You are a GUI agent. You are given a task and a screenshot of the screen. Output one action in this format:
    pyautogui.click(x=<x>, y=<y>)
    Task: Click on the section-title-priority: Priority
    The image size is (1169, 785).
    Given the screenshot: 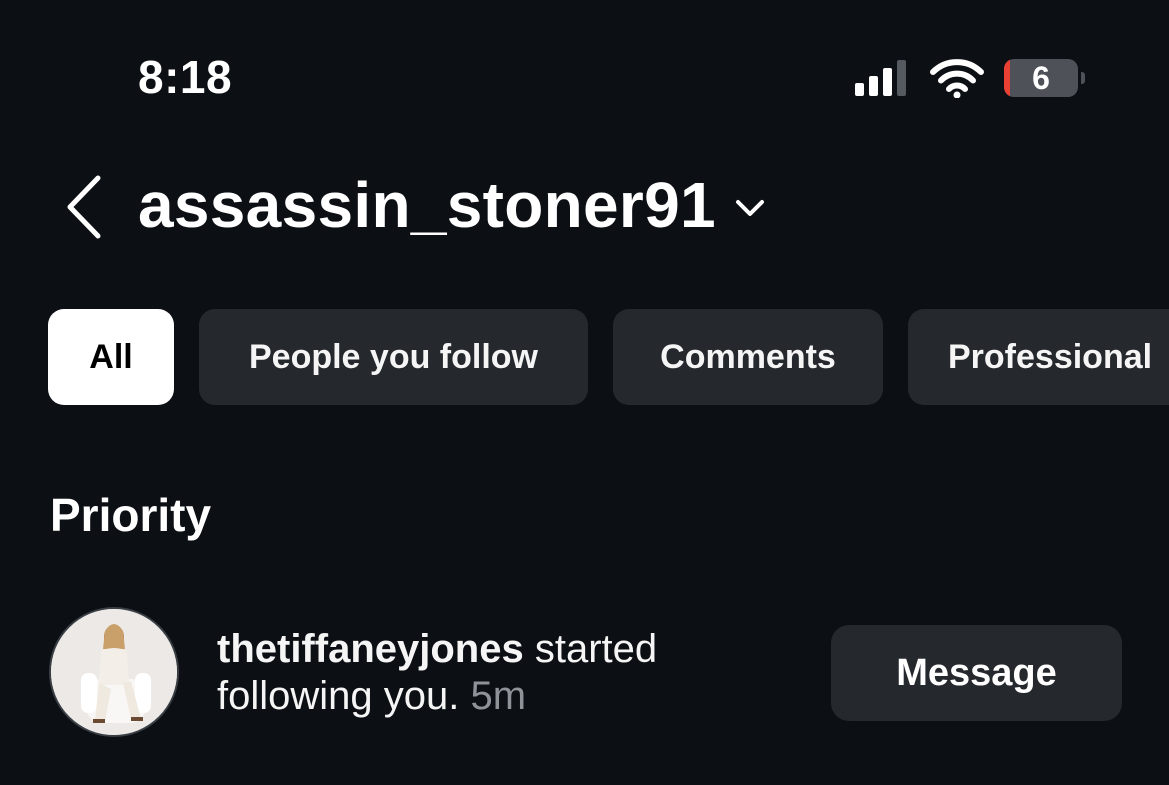 What is the action you would take?
    pyautogui.click(x=131, y=515)
    